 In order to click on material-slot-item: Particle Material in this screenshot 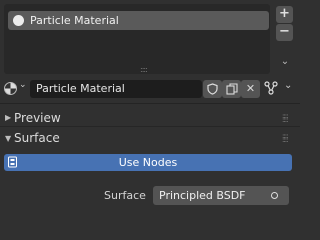, I will do `click(138, 20)`.